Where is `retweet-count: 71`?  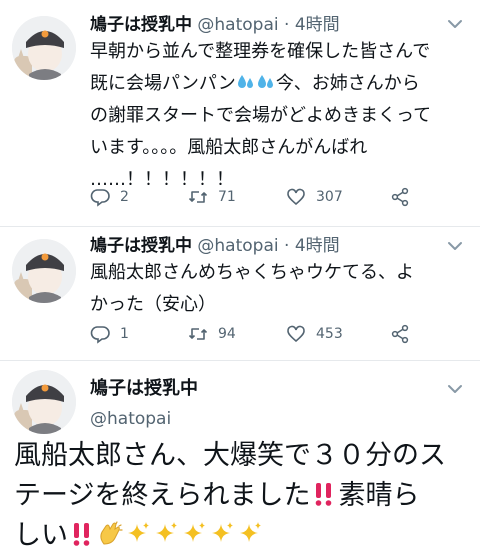
retweet-count: 71 is located at coordinates (227, 197).